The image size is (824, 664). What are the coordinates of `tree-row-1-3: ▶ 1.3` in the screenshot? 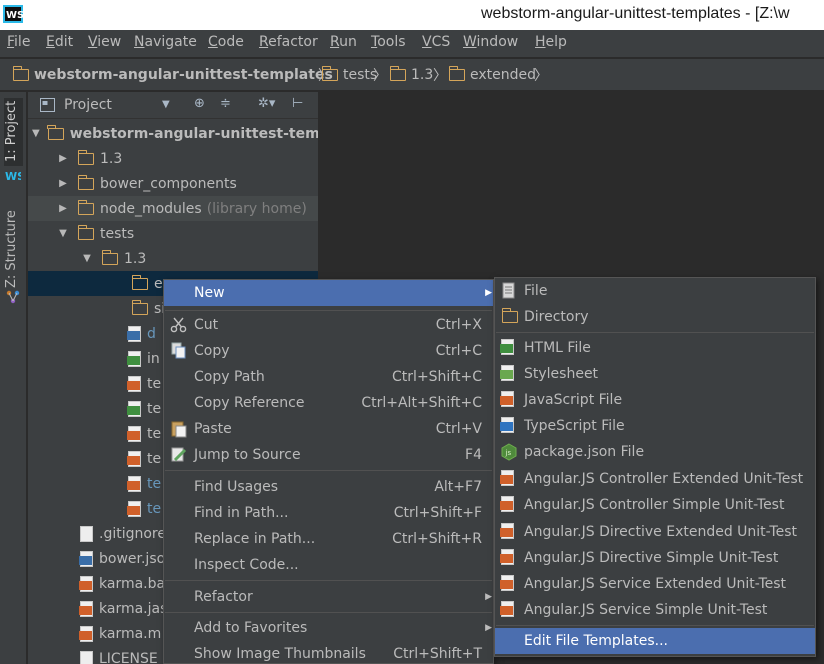 It's located at (173, 158).